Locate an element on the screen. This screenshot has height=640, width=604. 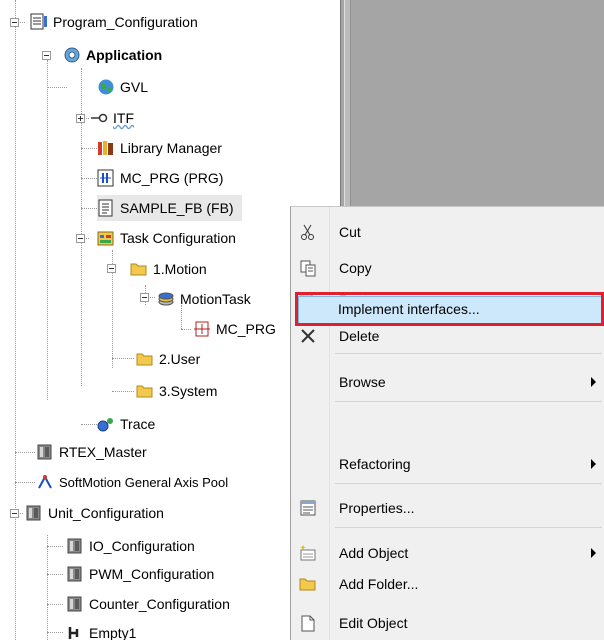
tree-item-label: GVL is located at coordinates (134, 87).